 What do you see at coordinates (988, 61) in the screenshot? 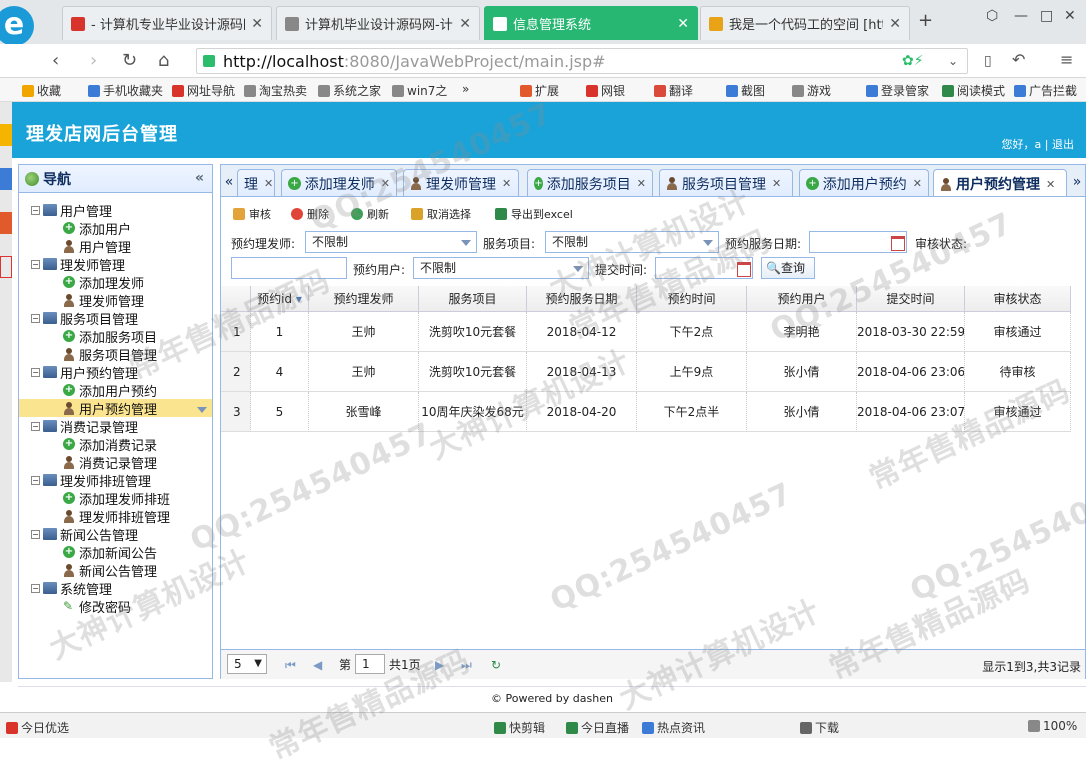
I see `phone-icon: ▯` at bounding box center [988, 61].